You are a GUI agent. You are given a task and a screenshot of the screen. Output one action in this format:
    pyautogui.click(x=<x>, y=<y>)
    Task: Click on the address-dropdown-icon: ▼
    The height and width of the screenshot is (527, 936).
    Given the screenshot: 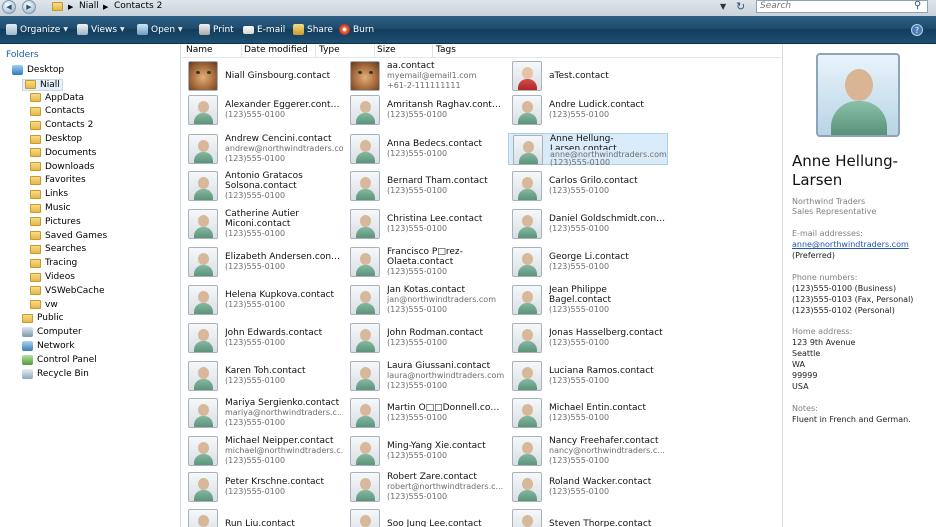 What is the action you would take?
    pyautogui.click(x=723, y=6)
    